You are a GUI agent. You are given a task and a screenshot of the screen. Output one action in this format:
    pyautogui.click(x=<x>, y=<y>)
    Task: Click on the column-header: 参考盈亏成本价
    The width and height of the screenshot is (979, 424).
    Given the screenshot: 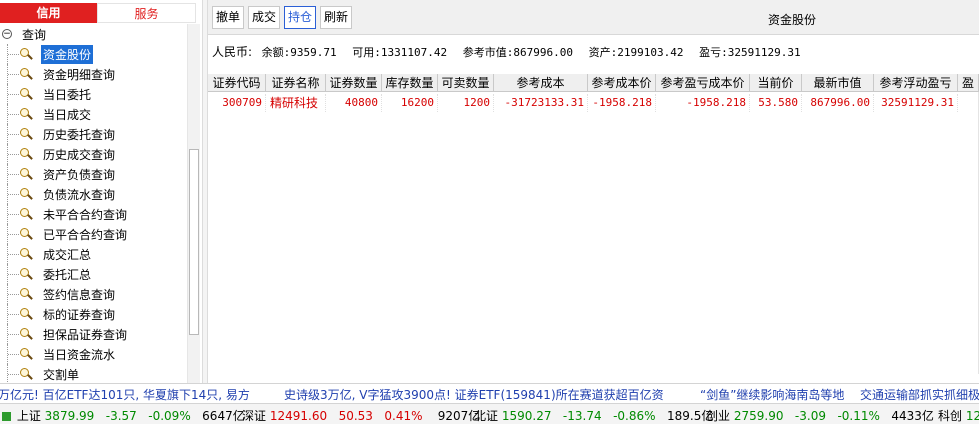 What is the action you would take?
    pyautogui.click(x=703, y=83)
    